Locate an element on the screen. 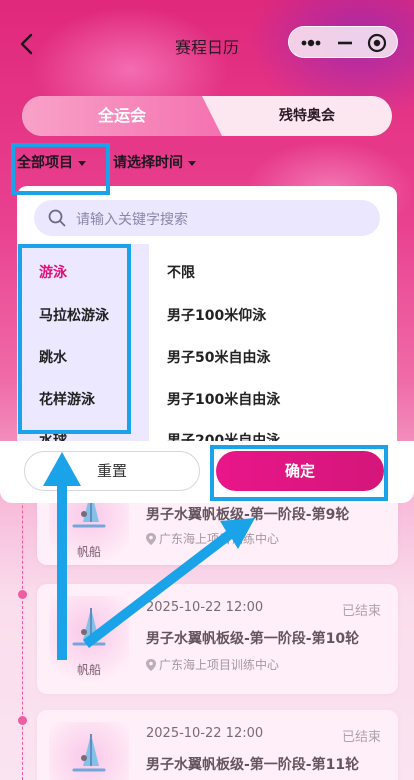 The height and width of the screenshot is (780, 414). event-option: 男子100米自由泳 is located at coordinates (223, 399).